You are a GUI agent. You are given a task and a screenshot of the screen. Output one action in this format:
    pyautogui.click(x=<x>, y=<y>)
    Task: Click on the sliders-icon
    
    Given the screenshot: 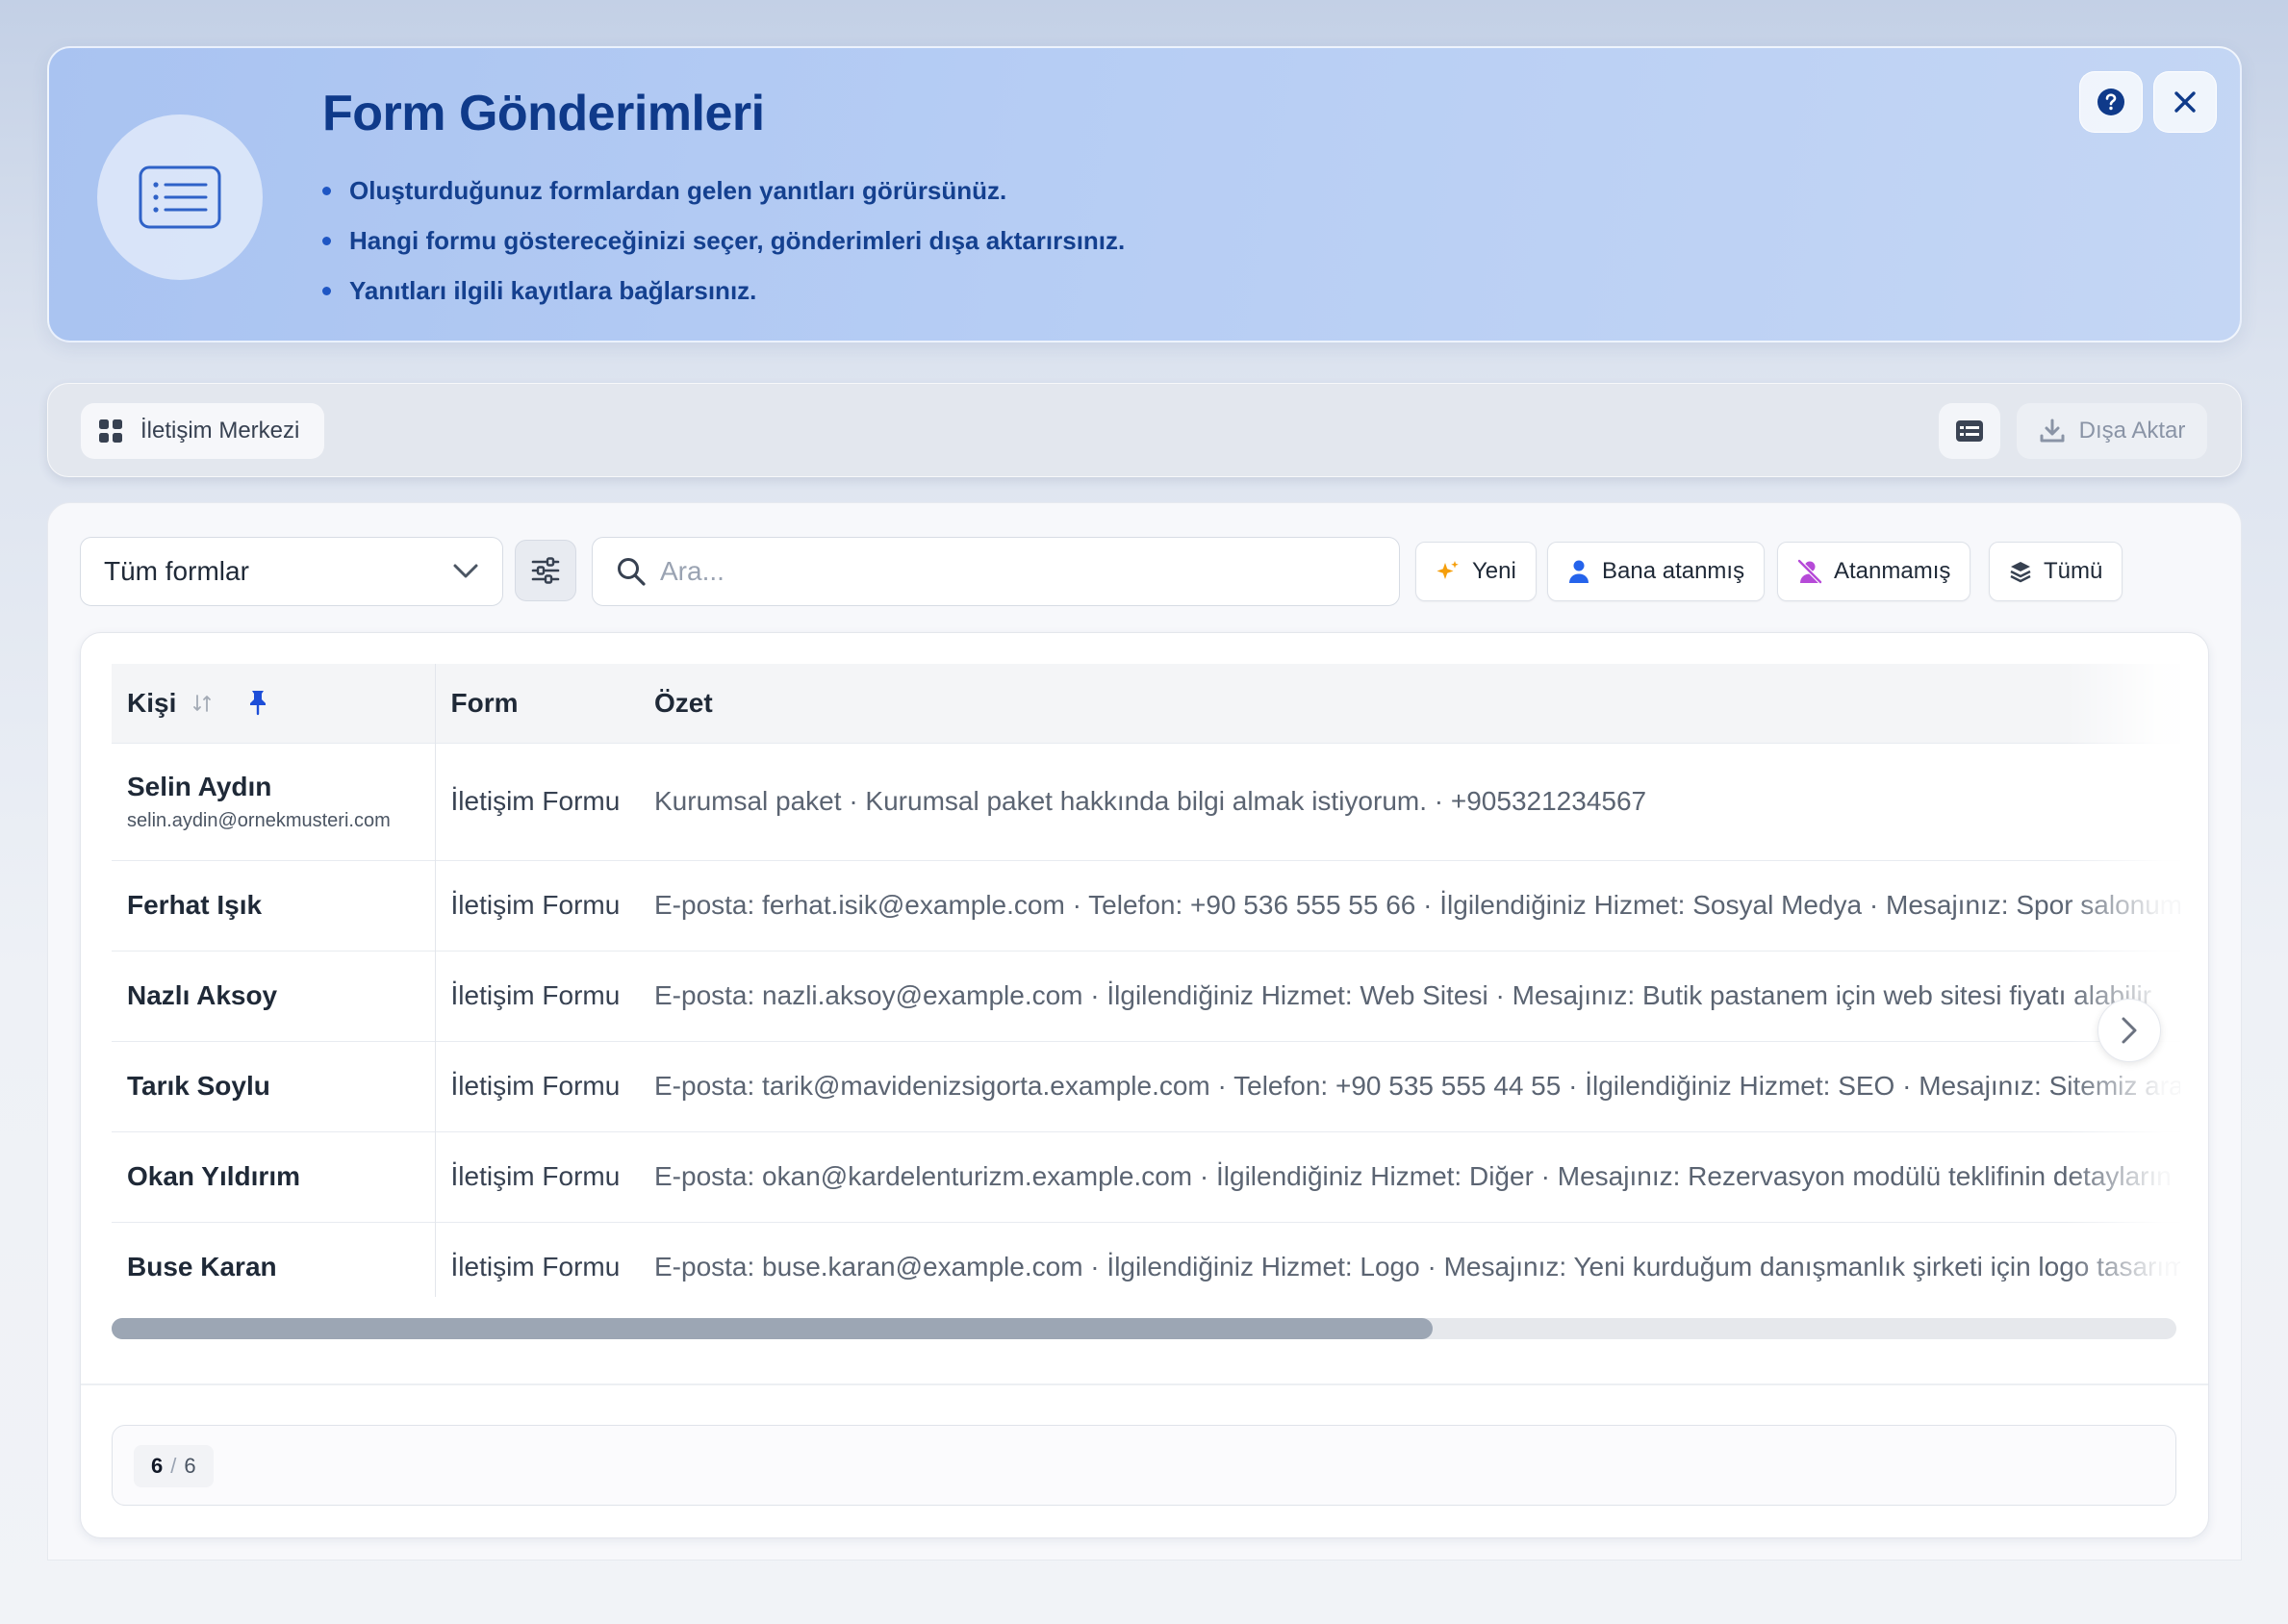 What is the action you would take?
    pyautogui.click(x=546, y=570)
    